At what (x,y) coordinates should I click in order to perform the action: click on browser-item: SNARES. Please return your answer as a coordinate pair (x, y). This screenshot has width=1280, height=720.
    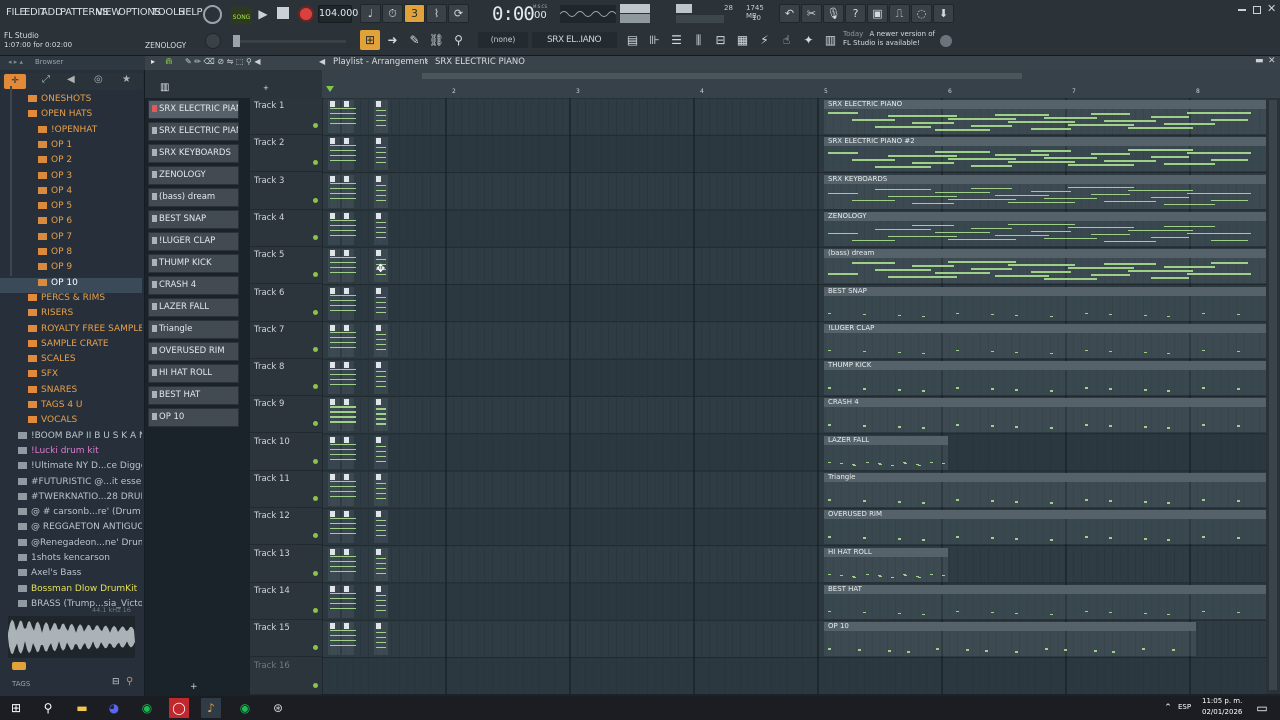
    Looking at the image, I should click on (71, 392).